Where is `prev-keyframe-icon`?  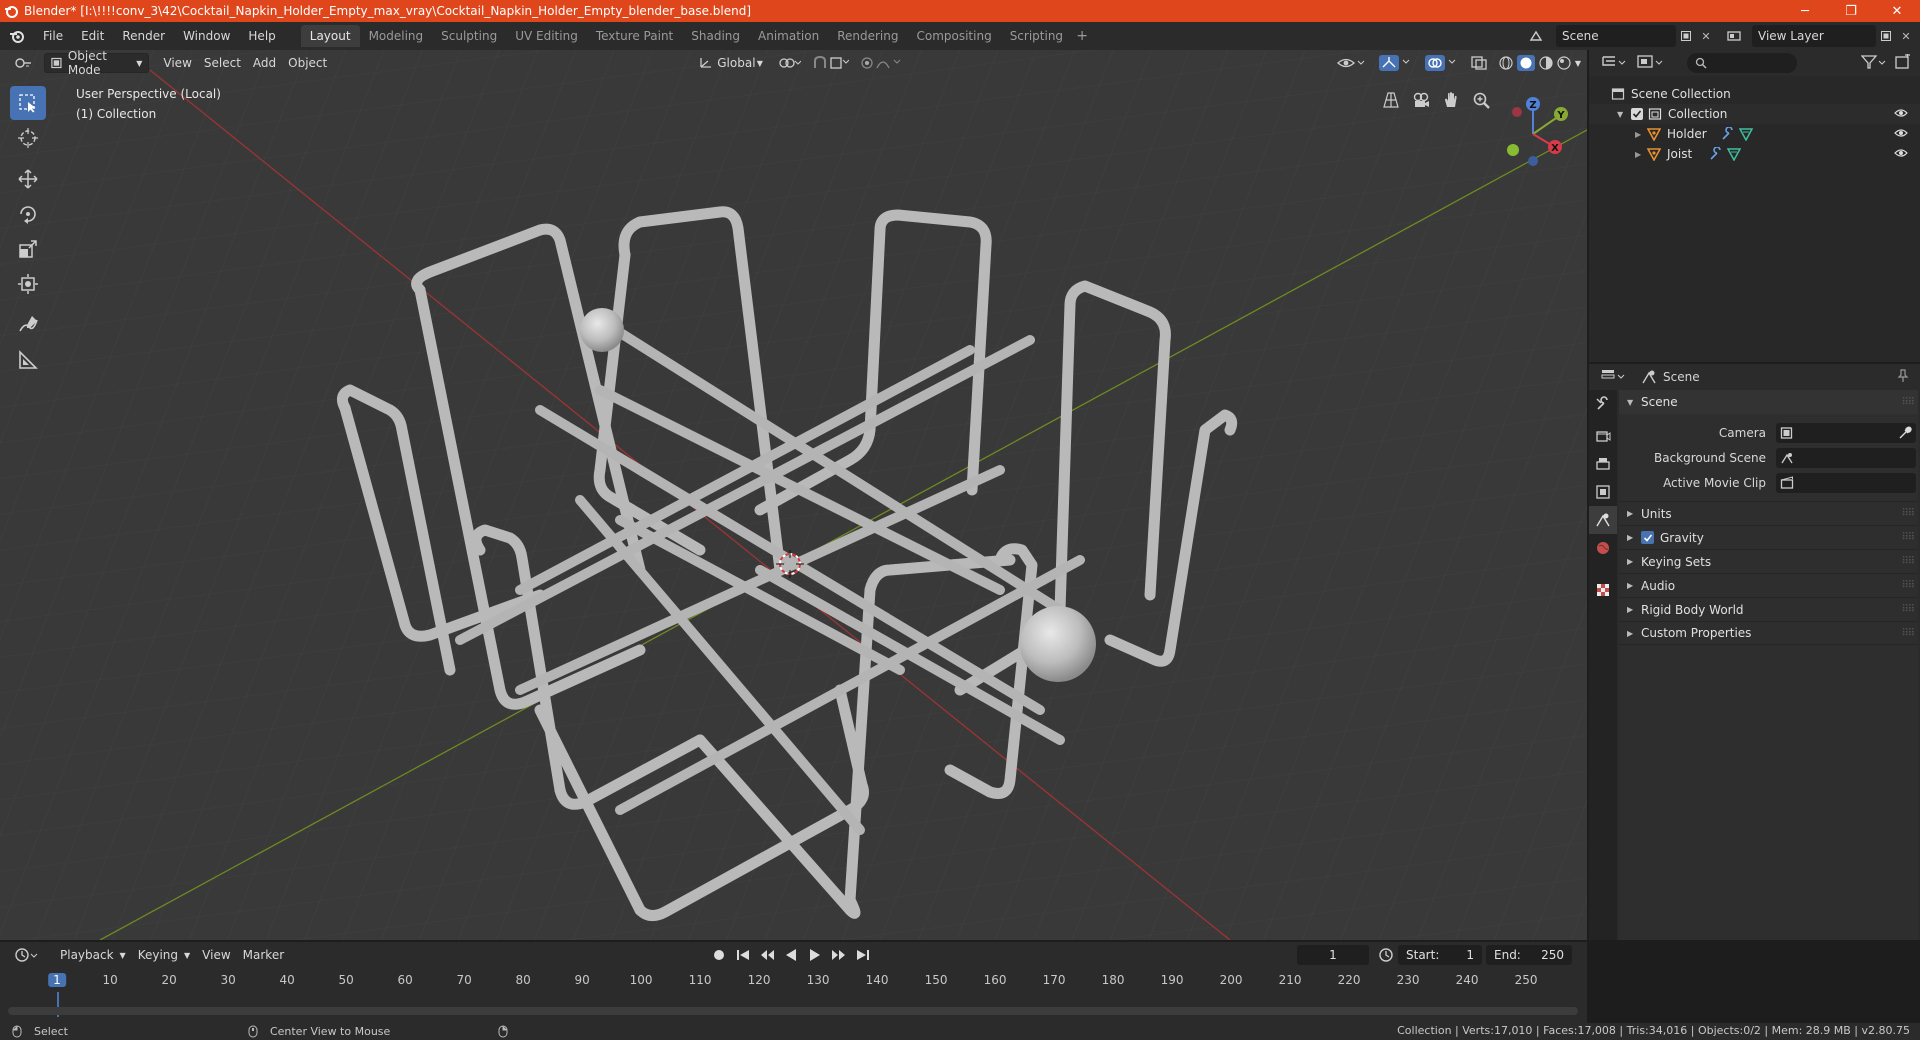 prev-keyframe-icon is located at coordinates (767, 955).